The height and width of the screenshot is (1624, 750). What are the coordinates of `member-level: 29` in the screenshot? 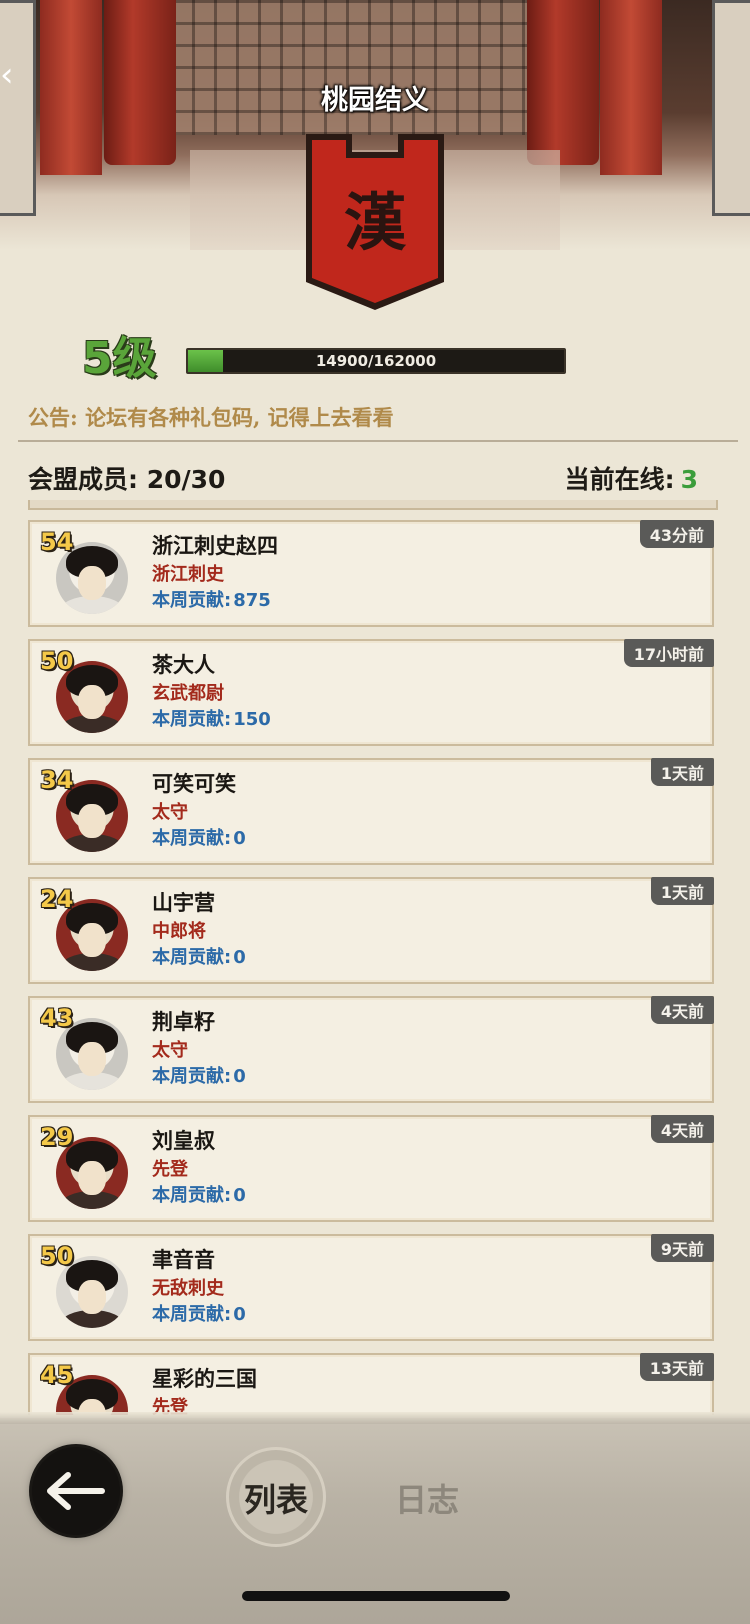 It's located at (57, 1137).